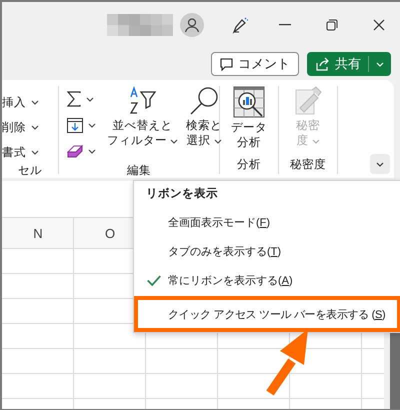  Describe the element at coordinates (30, 171) in the screenshot. I see `group-label: セル` at that location.